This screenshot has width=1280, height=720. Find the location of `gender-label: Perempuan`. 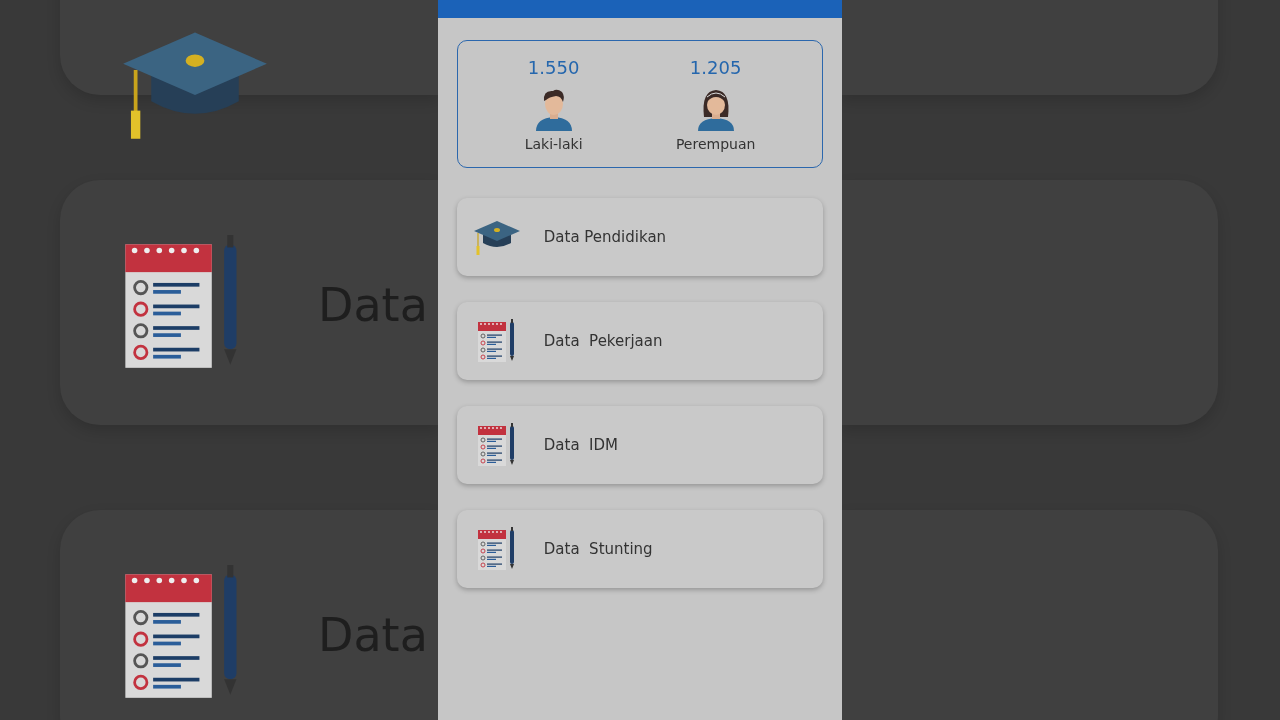

gender-label: Perempuan is located at coordinates (715, 143).